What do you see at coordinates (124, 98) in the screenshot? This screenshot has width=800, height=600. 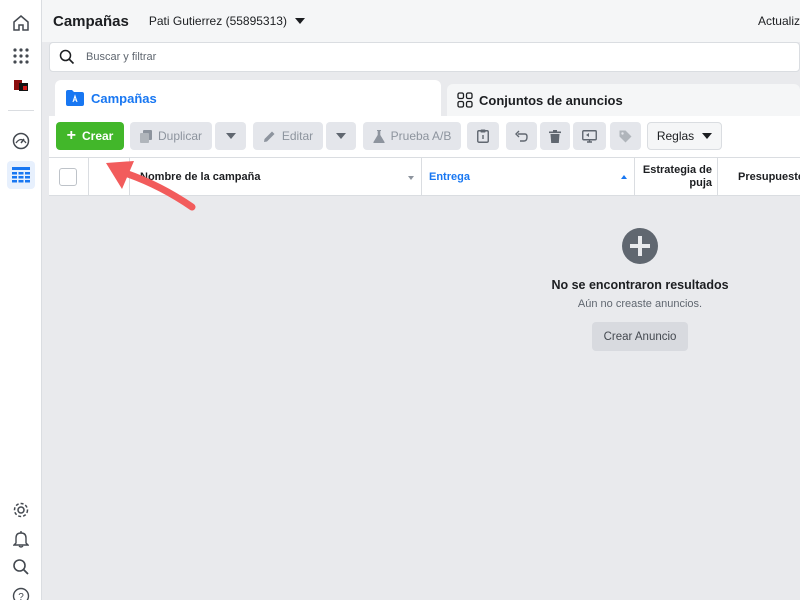 I see `tab-campaigns-label: Campañas` at bounding box center [124, 98].